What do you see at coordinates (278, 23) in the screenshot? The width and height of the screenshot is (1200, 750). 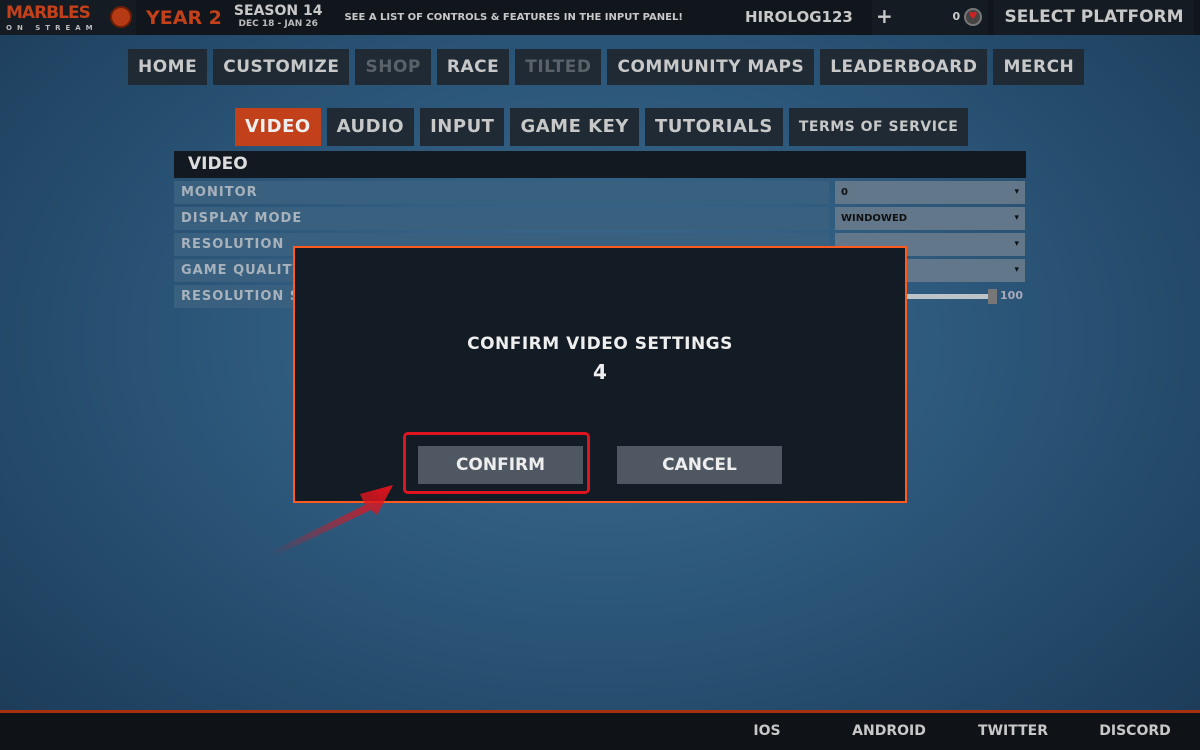 I see `season-dates: DEC 18 - JAN 26` at bounding box center [278, 23].